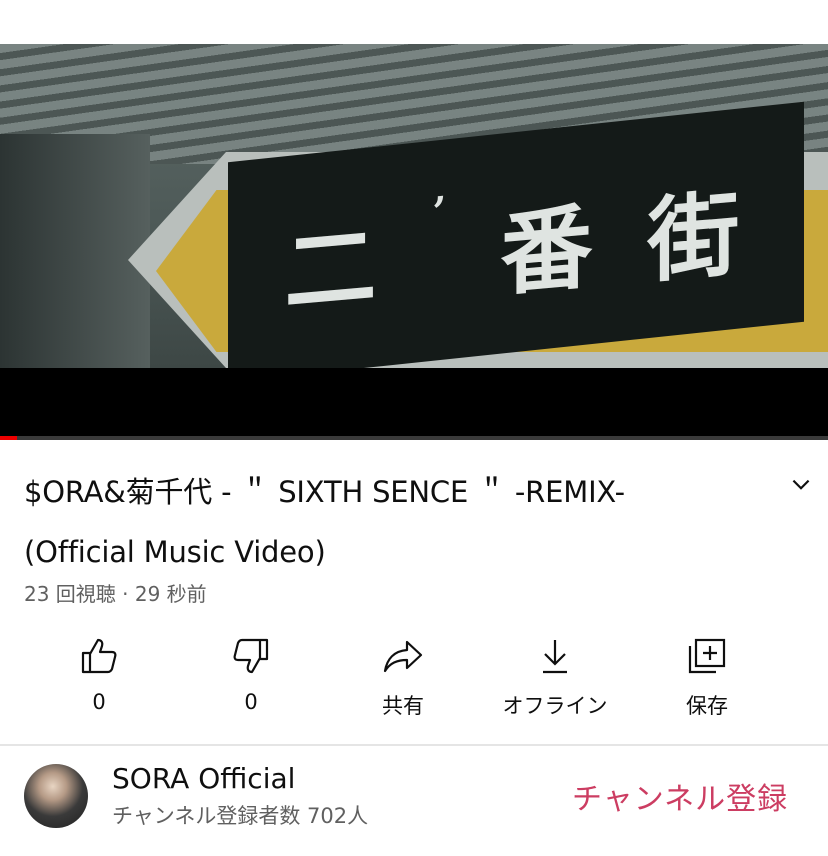 Image resolution: width=828 pixels, height=856 pixels. I want to click on like-button: 0, so click(99, 672).